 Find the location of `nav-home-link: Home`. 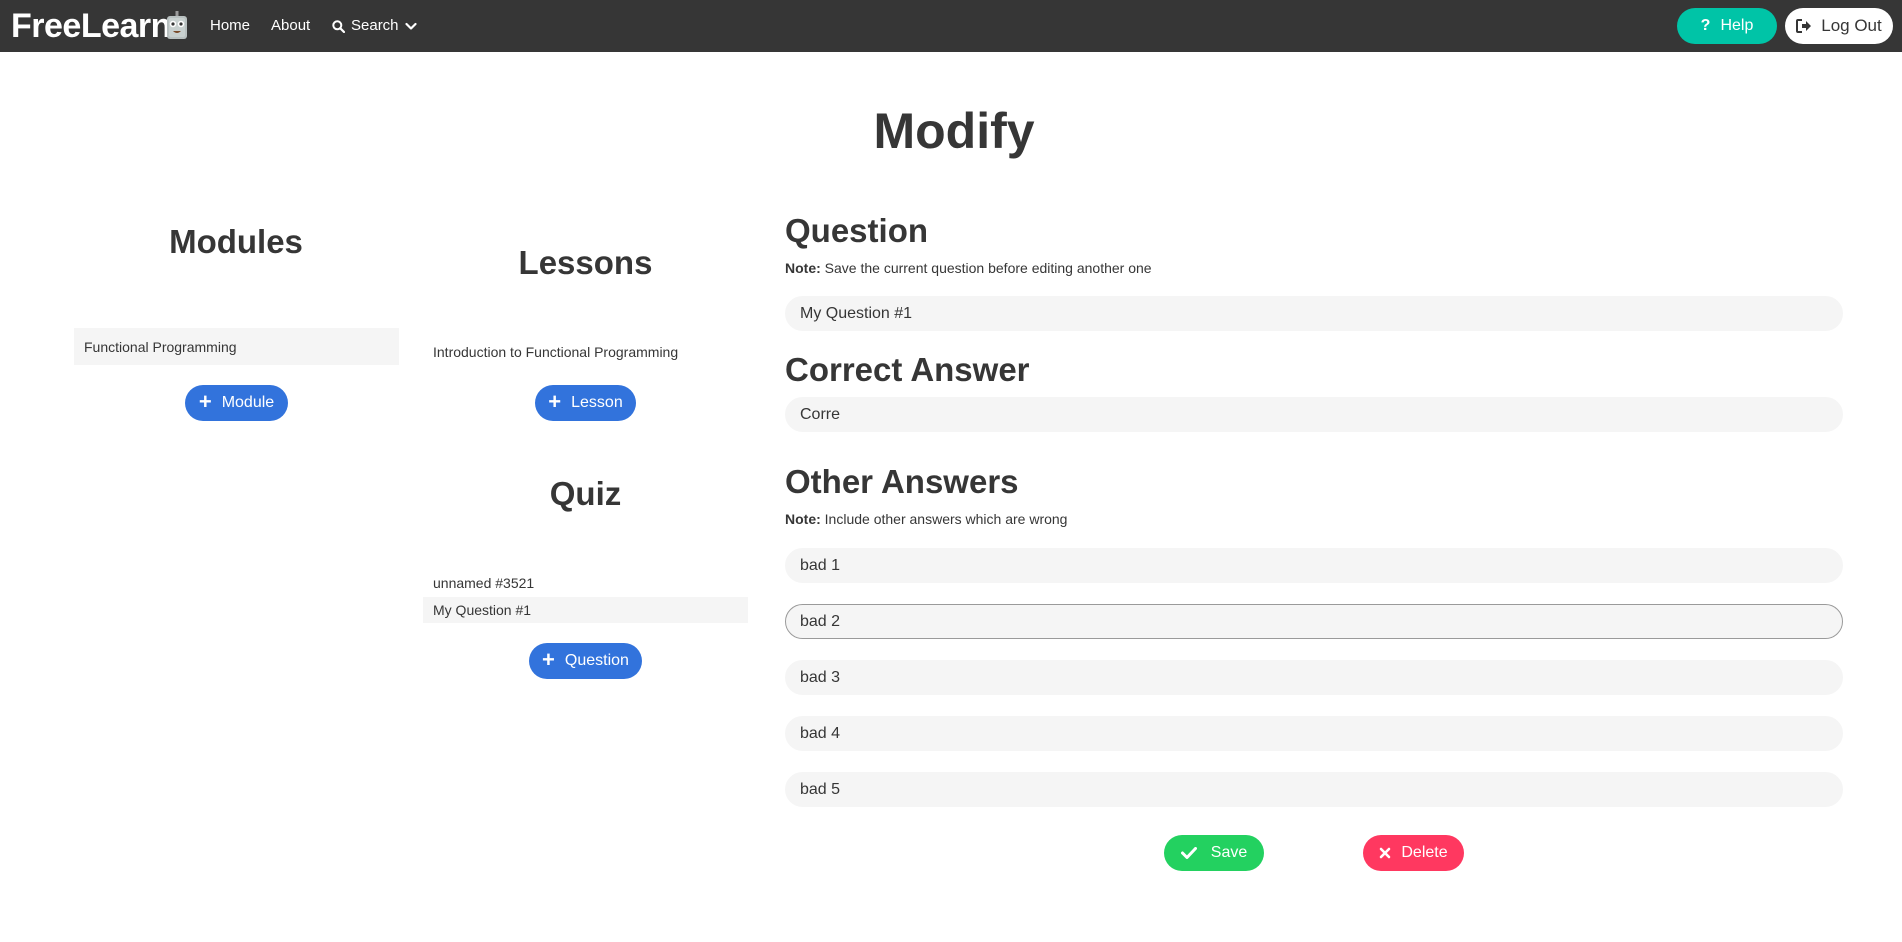

nav-home-link: Home is located at coordinates (230, 26).